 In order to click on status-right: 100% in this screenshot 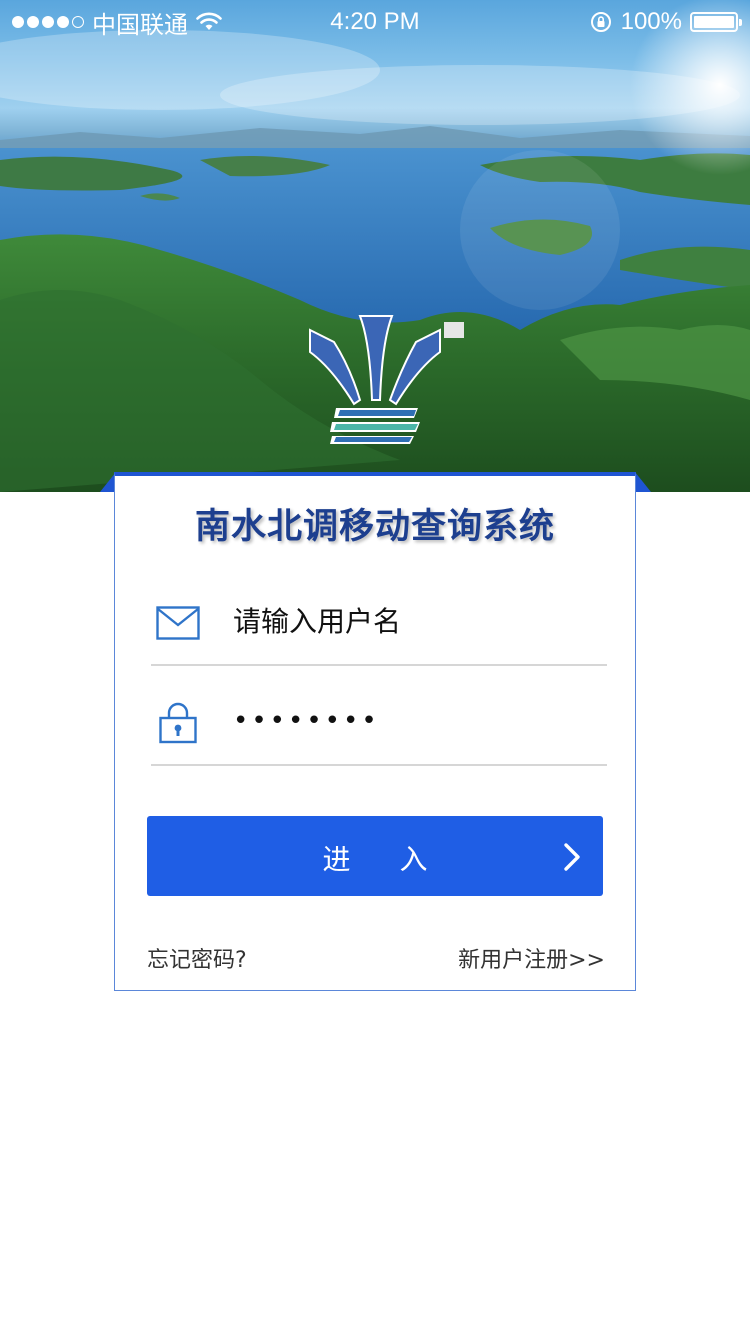, I will do `click(665, 22)`.